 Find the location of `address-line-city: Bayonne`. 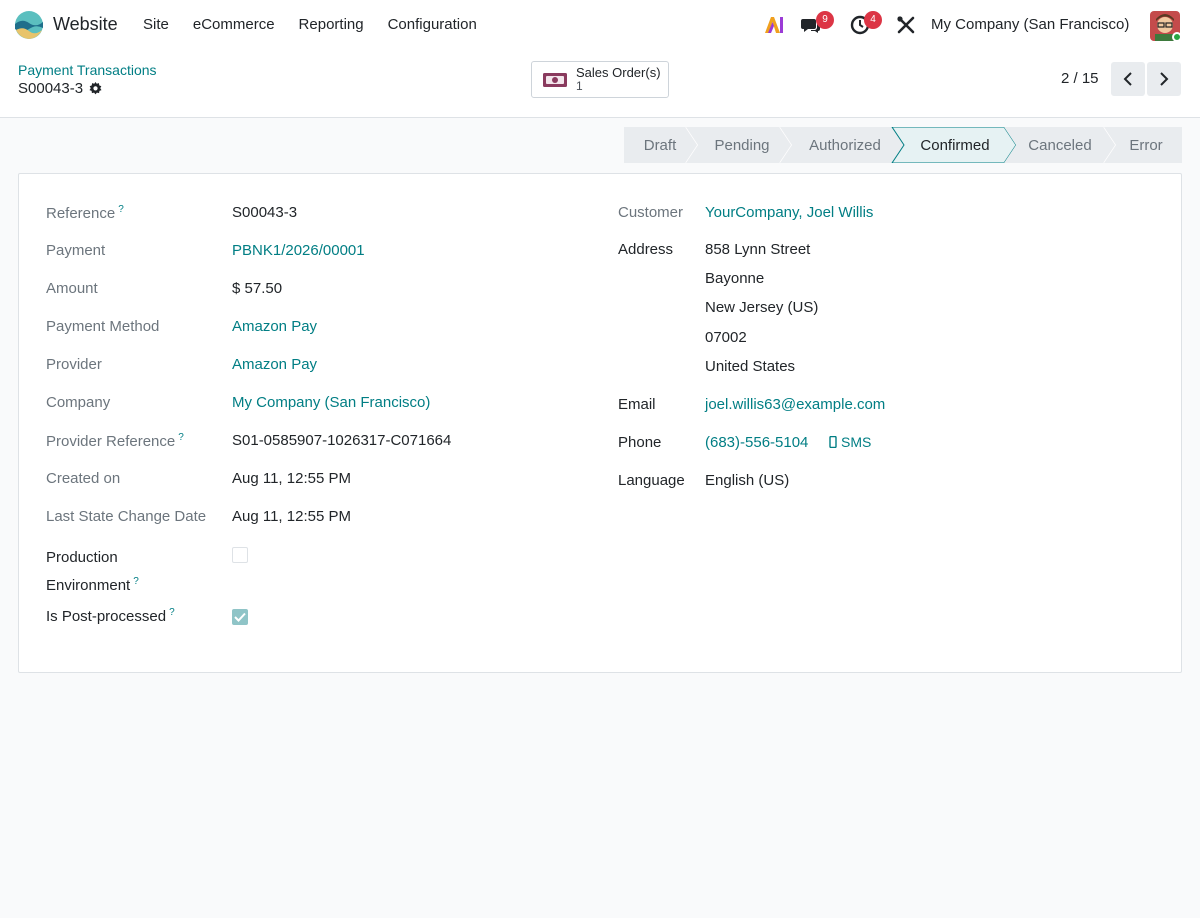

address-line-city: Bayonne is located at coordinates (735, 278).